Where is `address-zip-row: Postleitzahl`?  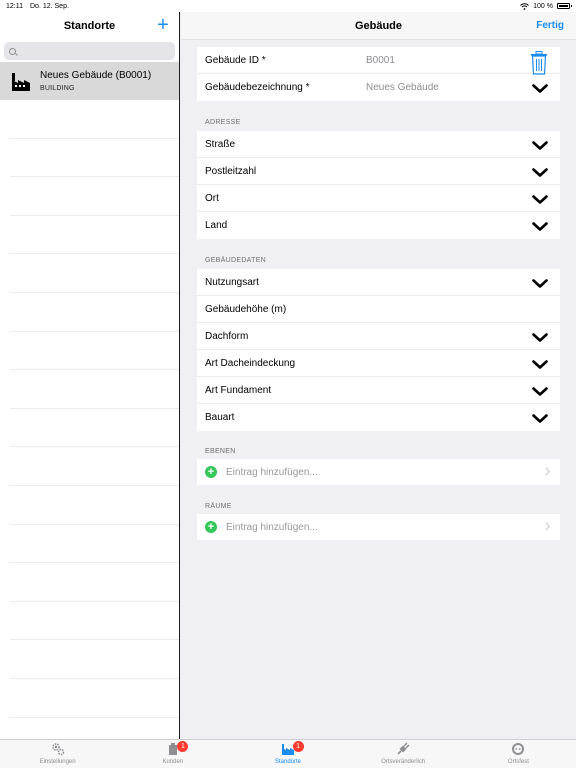
address-zip-row: Postleitzahl is located at coordinates (378, 171).